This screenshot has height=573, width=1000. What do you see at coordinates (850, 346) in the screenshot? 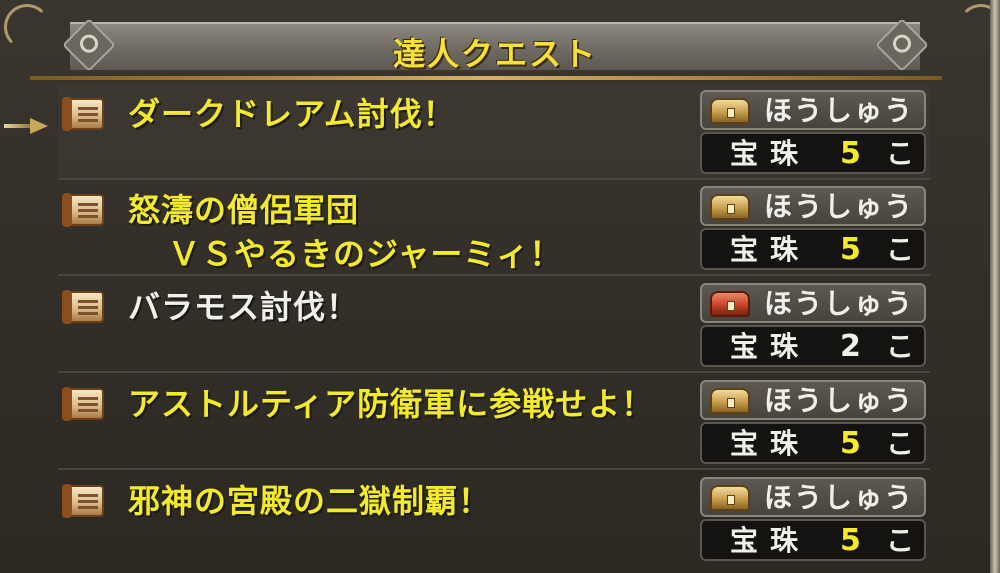
I see `reward-count: 2` at bounding box center [850, 346].